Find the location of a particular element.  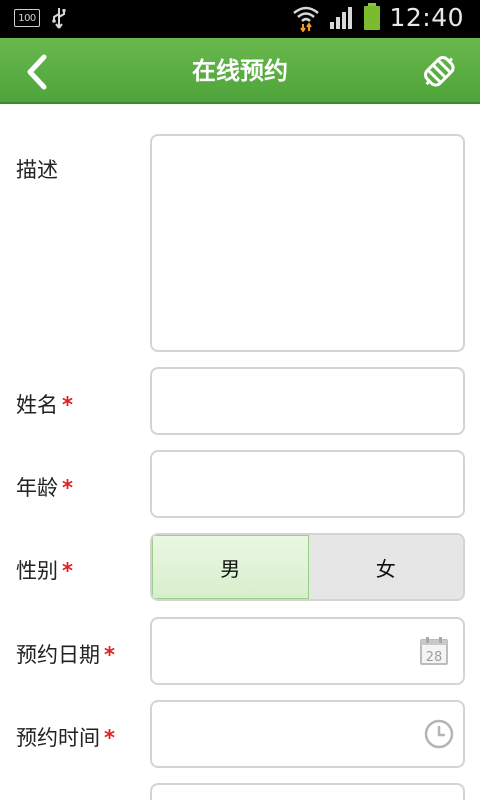

age-label: 年龄 * is located at coordinates (44, 487).